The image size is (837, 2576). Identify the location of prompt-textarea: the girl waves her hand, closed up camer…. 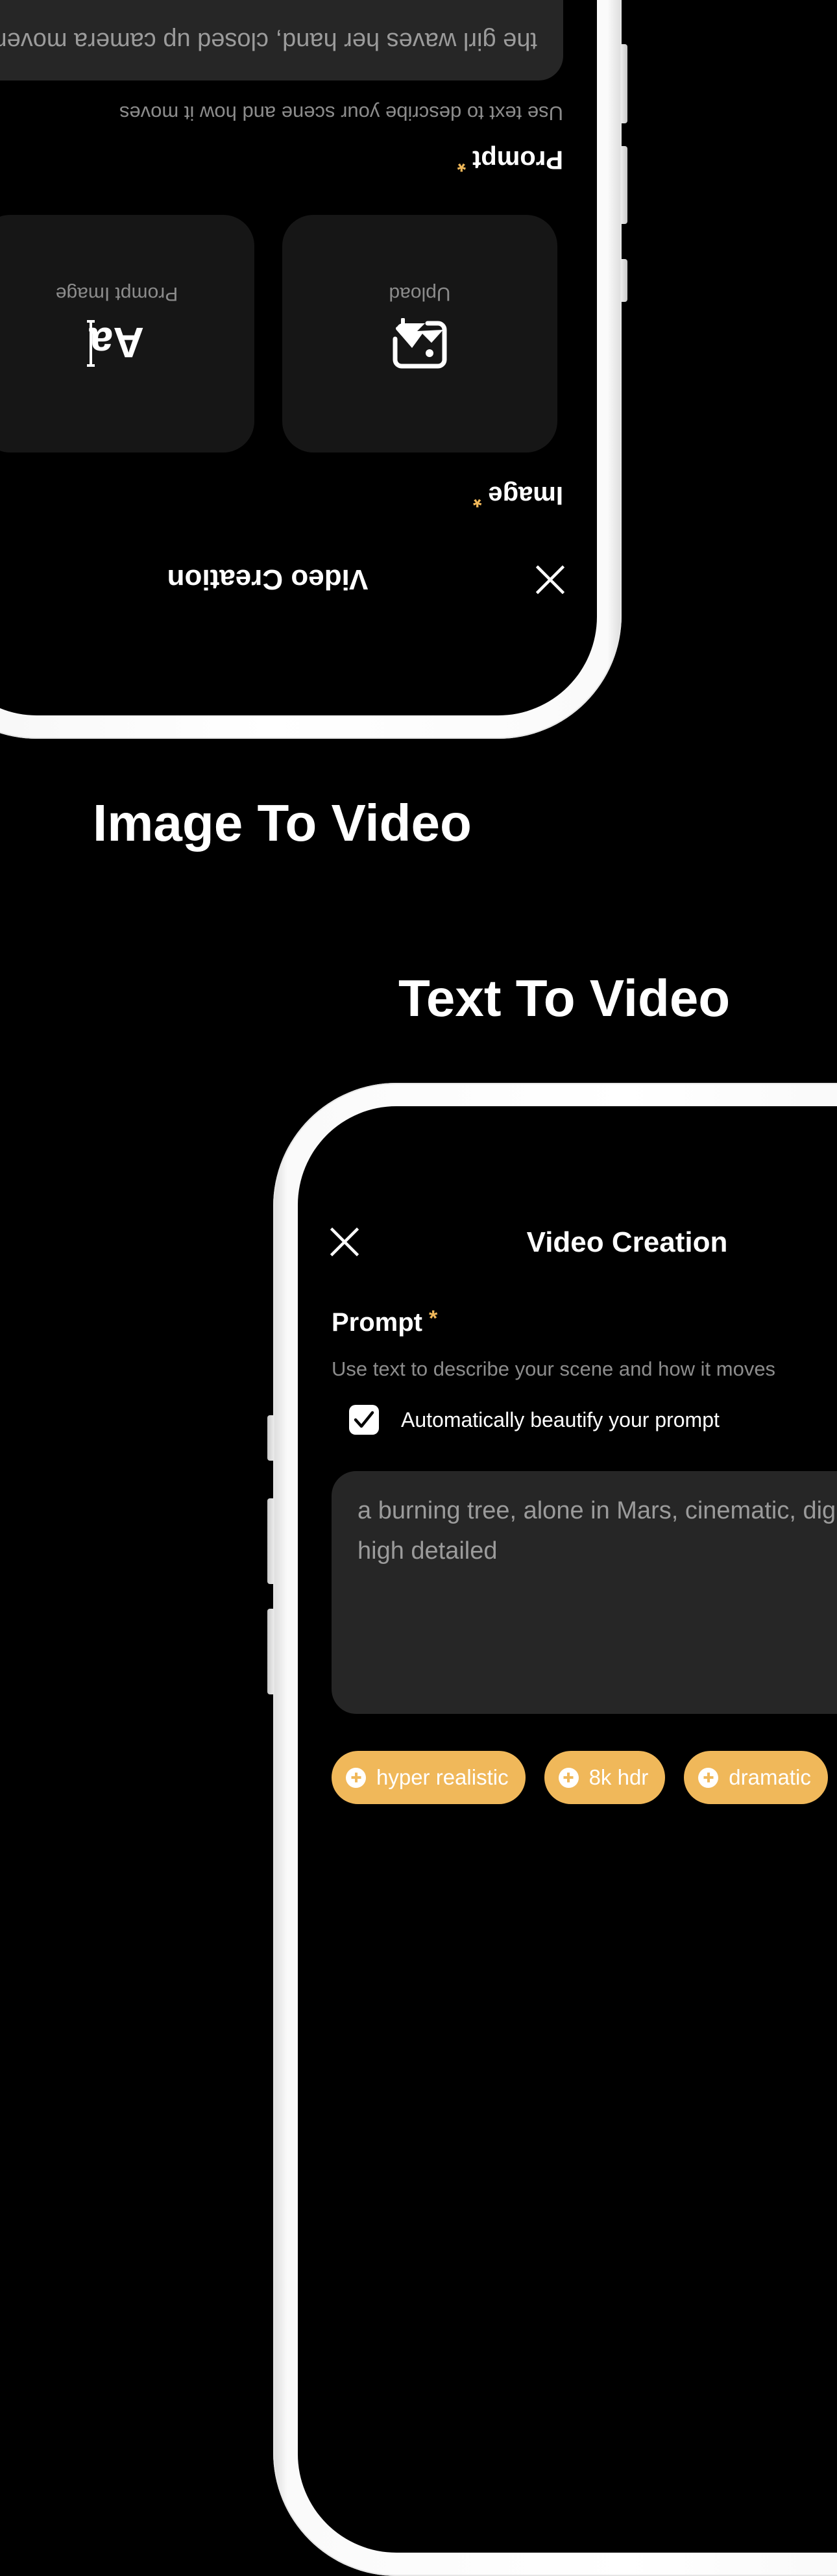
(281, 40).